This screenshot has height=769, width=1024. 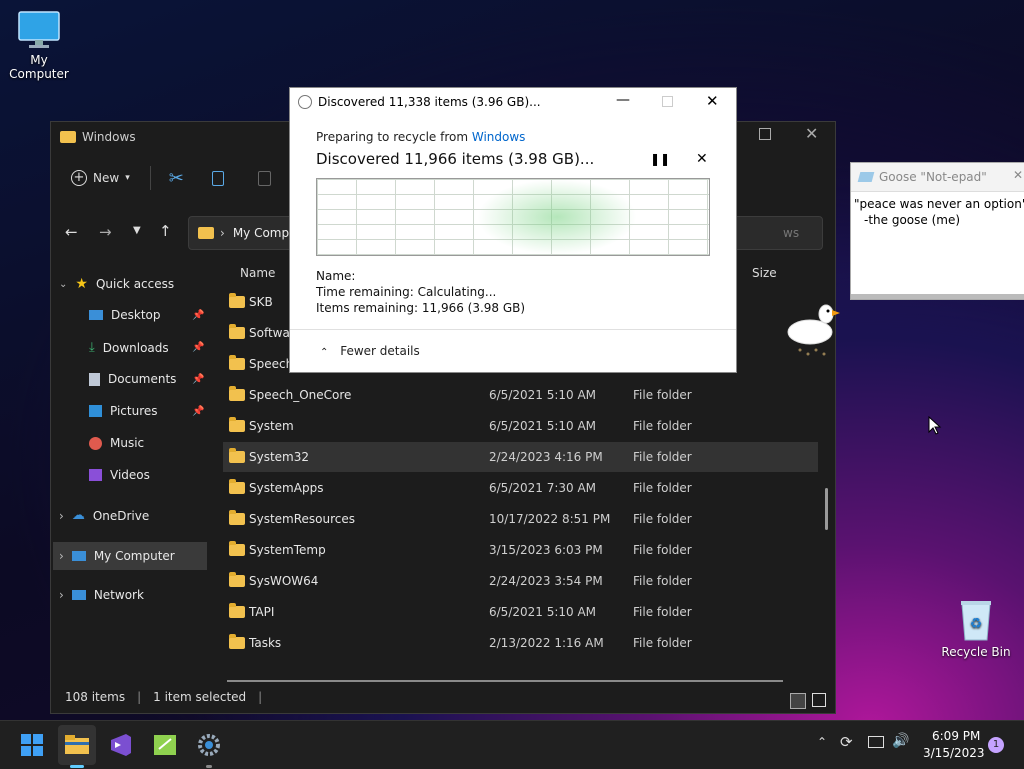 I want to click on new-button: + New ▾, so click(x=100, y=178).